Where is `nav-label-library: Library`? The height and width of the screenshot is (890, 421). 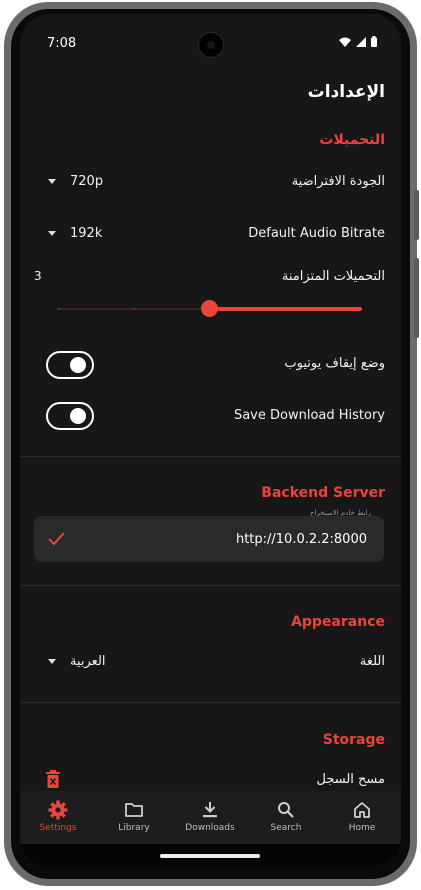
nav-label-library: Library is located at coordinates (134, 828).